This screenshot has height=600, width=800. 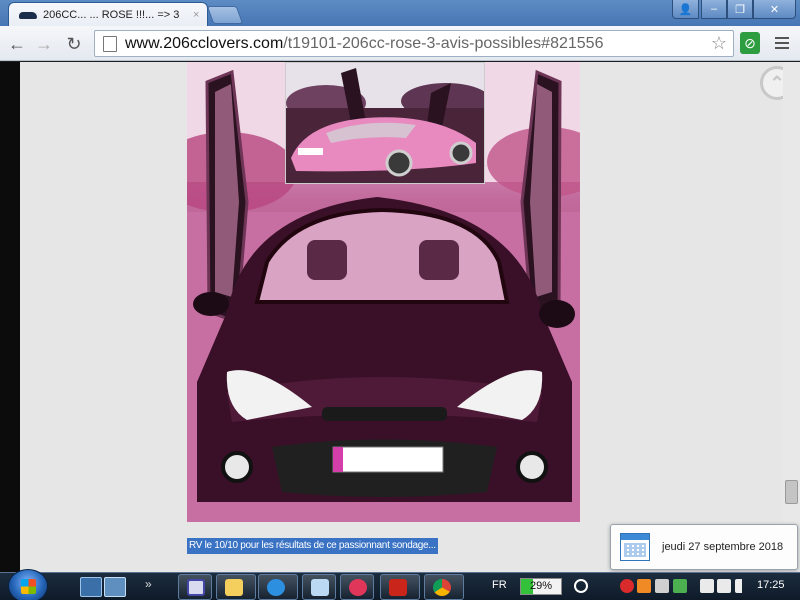 I want to click on title-bar: 206CC... ... ROSE !!!... => 3 × 👤 – ❐ ✕, so click(x=400, y=13).